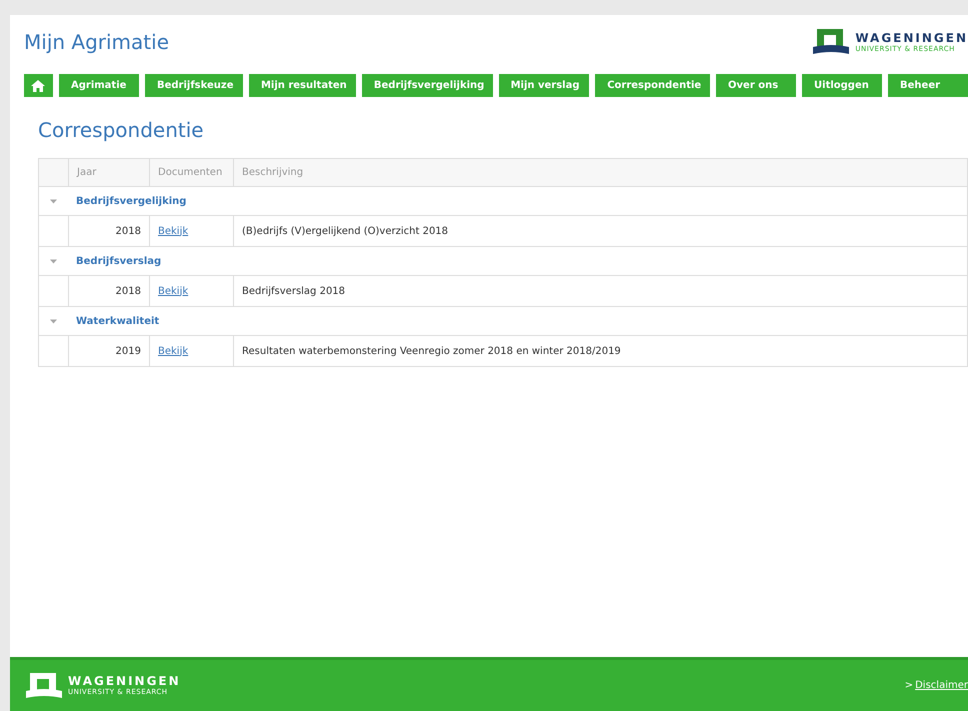 The width and height of the screenshot is (968, 711). Describe the element at coordinates (600, 172) in the screenshot. I see `column-header: Beschrijving` at that location.